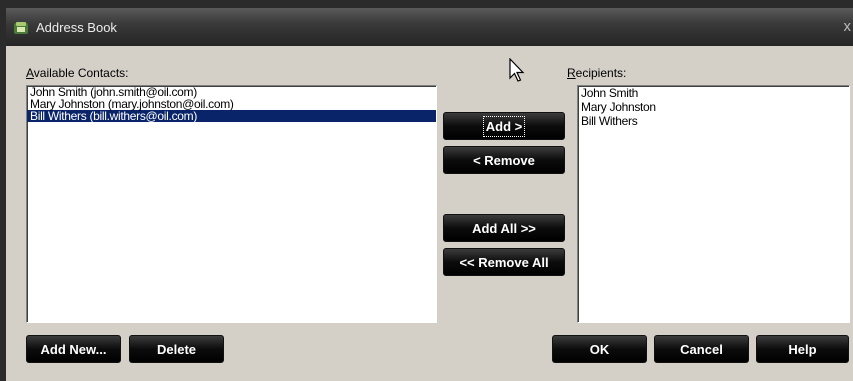 This screenshot has width=853, height=381. Describe the element at coordinates (231, 116) in the screenshot. I see `list-item: Bill Withers (bill.withers@oil.com)` at that location.